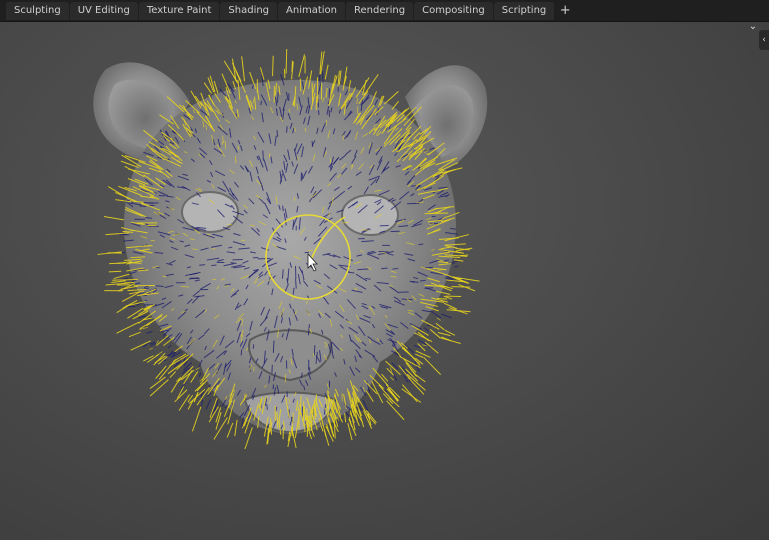 Image resolution: width=769 pixels, height=540 pixels. What do you see at coordinates (249, 10) in the screenshot?
I see `tab-shading: Shading` at bounding box center [249, 10].